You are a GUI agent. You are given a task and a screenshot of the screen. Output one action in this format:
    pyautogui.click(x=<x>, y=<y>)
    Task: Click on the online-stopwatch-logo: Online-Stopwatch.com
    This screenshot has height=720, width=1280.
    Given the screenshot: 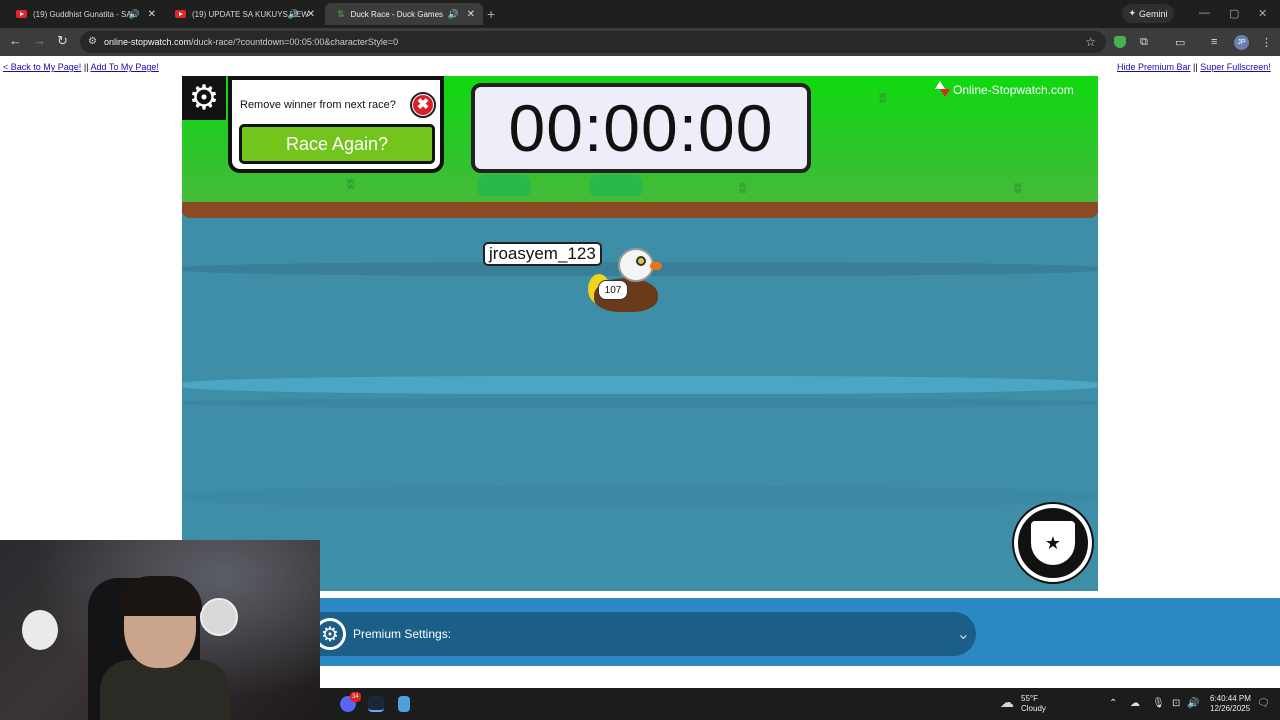 What is the action you would take?
    pyautogui.click(x=1004, y=90)
    